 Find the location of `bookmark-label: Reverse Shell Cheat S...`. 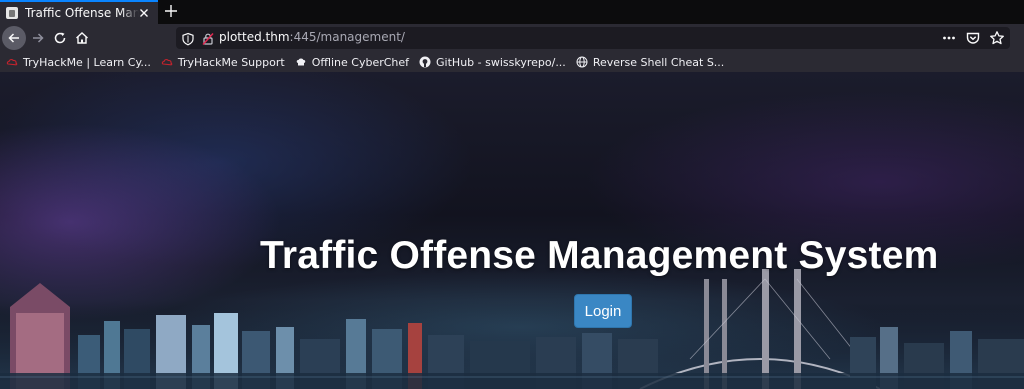

bookmark-label: Reverse Shell Cheat S... is located at coordinates (658, 62).